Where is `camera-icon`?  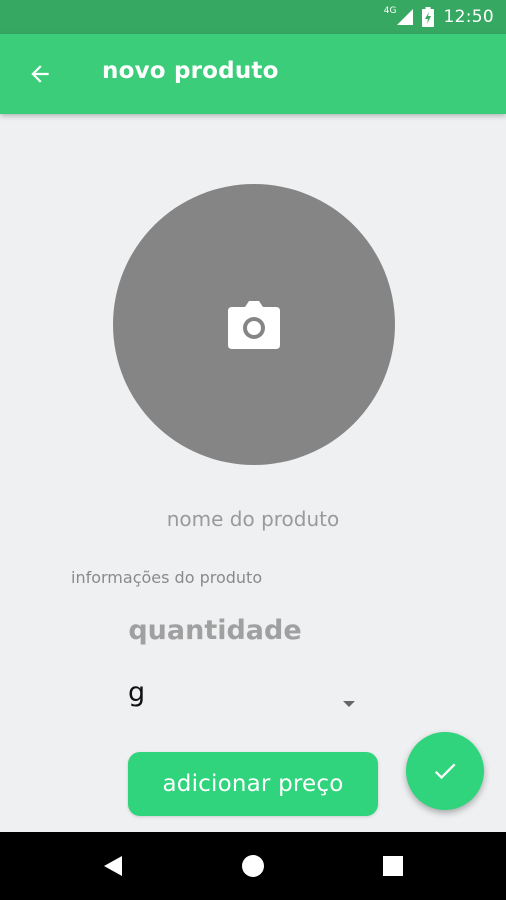
camera-icon is located at coordinates (254, 324).